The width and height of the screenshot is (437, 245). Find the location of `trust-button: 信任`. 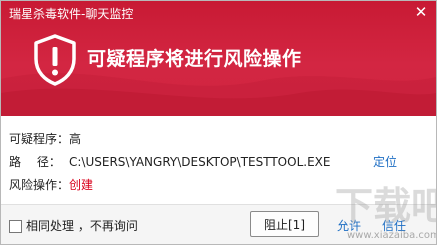

trust-button: 信任 is located at coordinates (394, 226).